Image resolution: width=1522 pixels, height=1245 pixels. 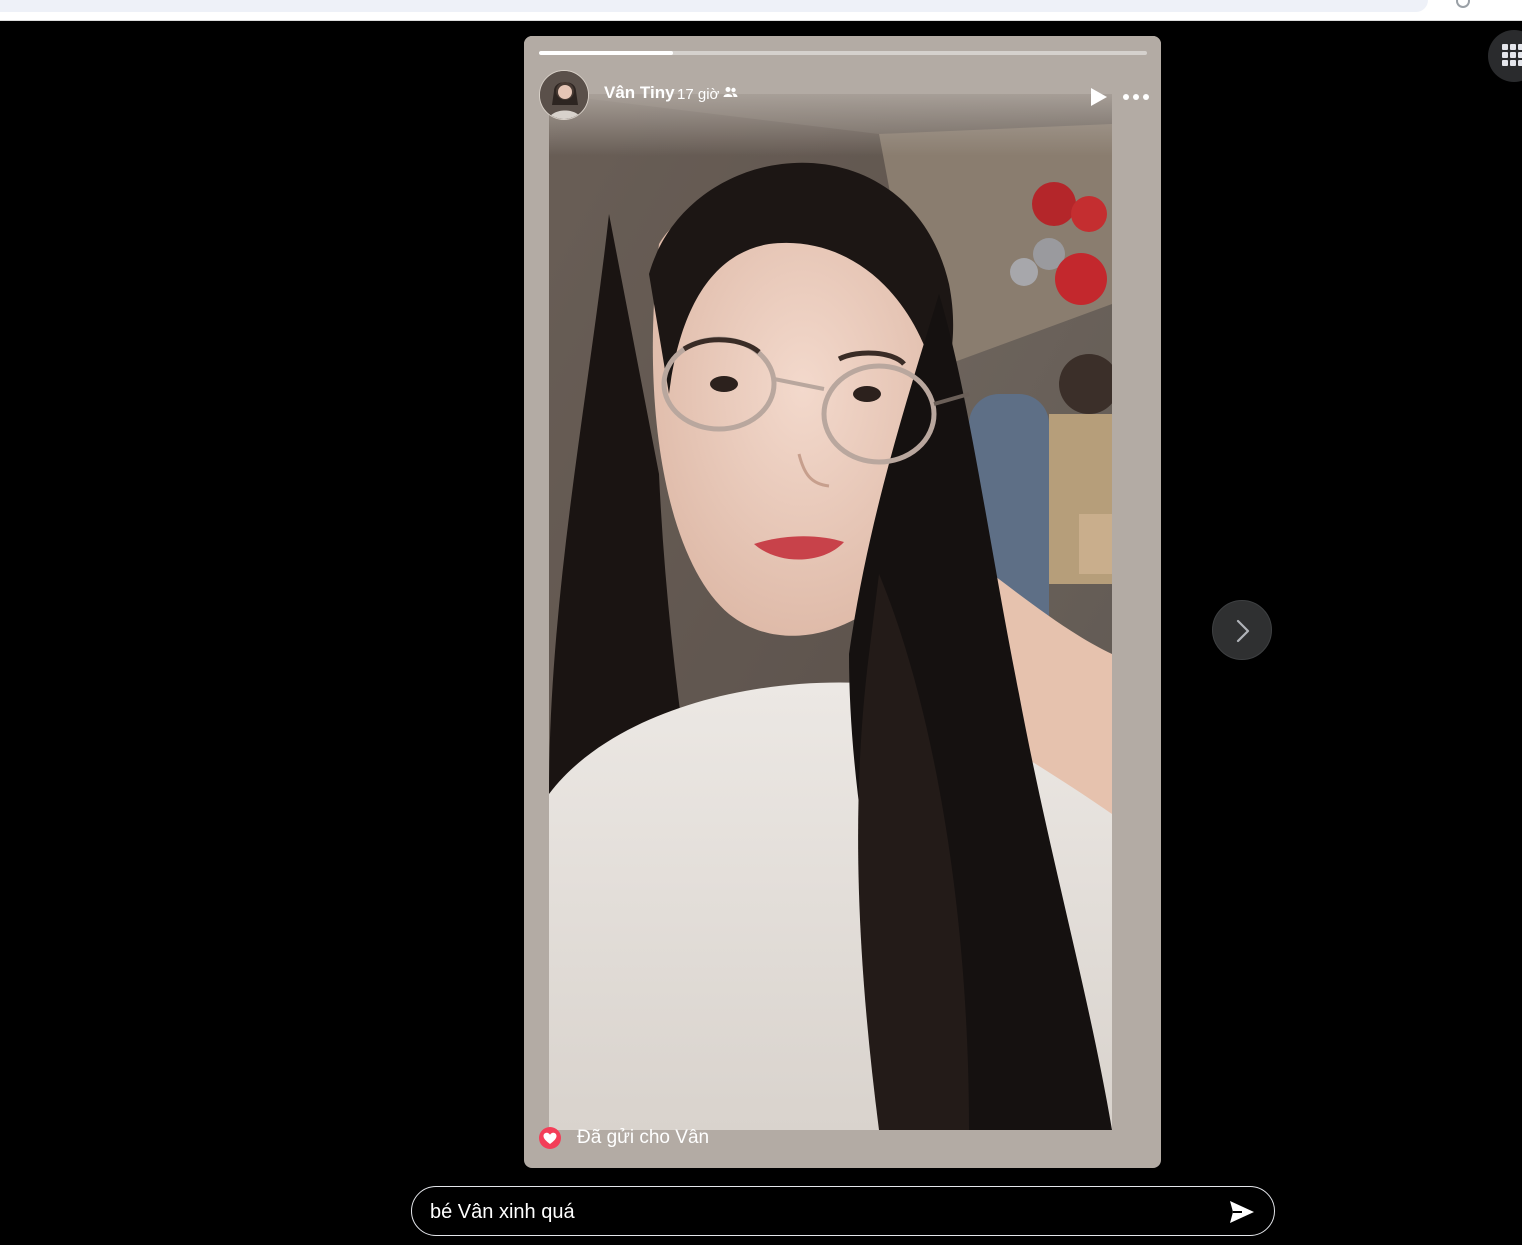 I want to click on address-bar, so click(x=714, y=6).